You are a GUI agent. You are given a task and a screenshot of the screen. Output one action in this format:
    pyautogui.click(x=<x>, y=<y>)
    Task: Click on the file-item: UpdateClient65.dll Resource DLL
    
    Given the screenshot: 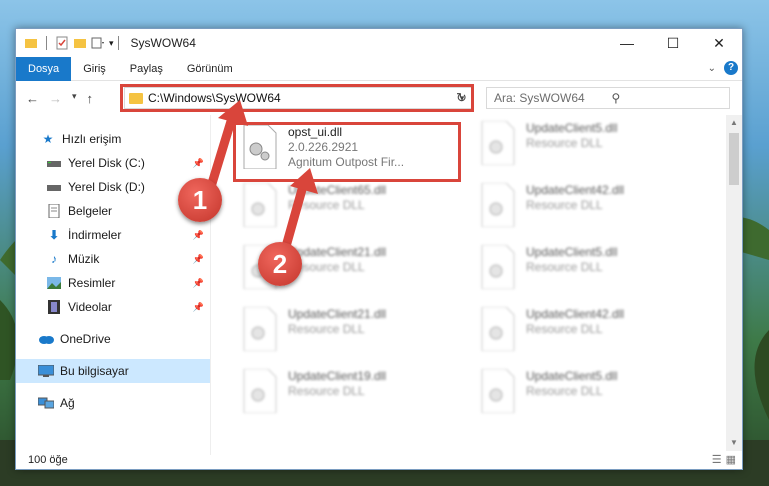 What is the action you would take?
    pyautogui.click(x=342, y=206)
    